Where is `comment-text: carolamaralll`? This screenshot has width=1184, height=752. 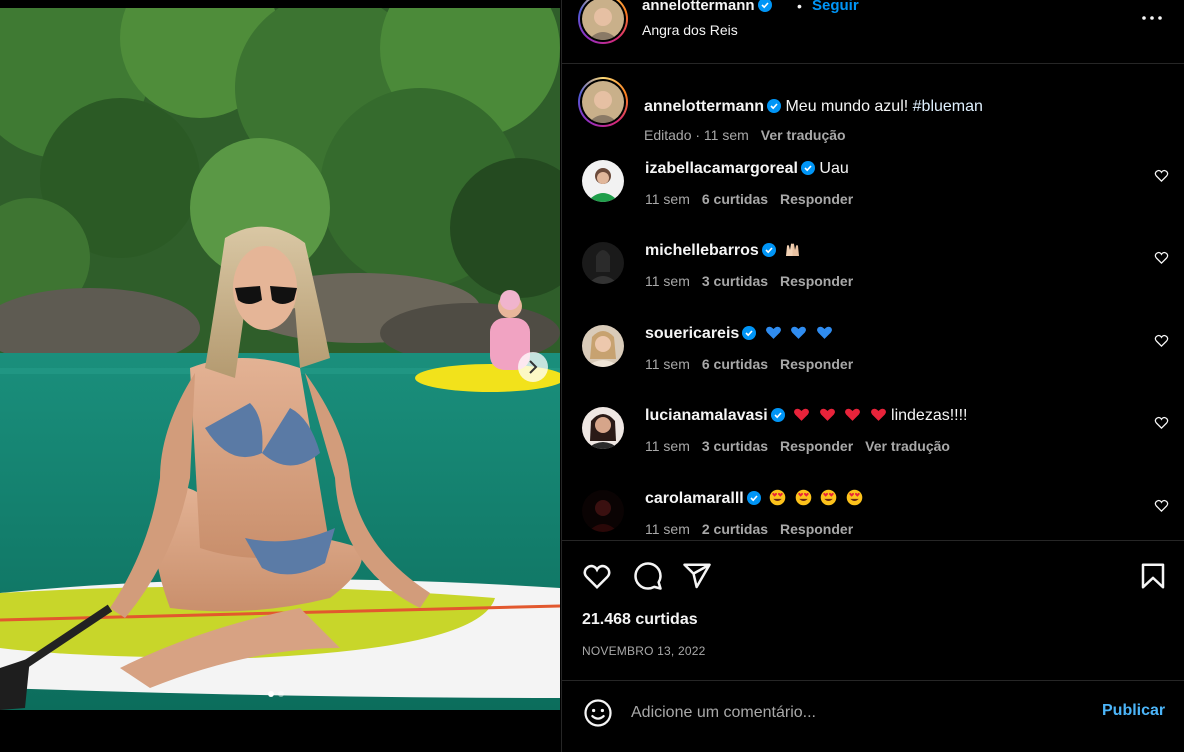
comment-text: carolamaralll is located at coordinates (754, 499).